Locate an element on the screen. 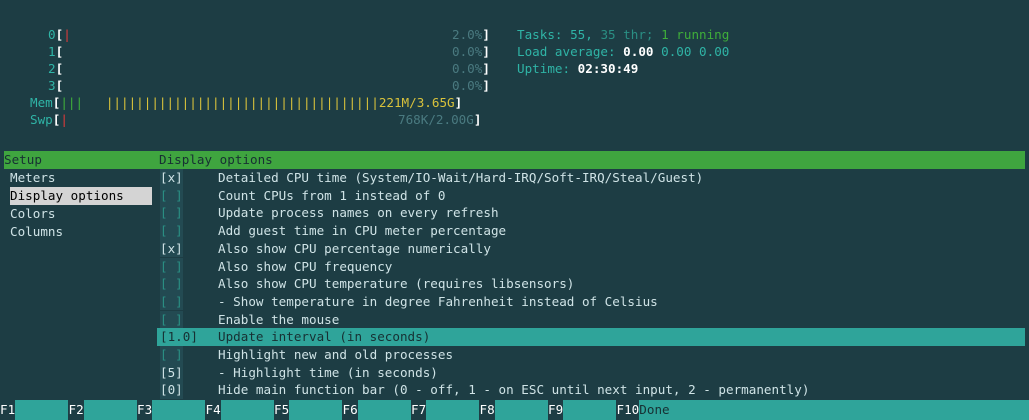  option-row: [5] - Highlight time (in seconds) is located at coordinates (587, 372).